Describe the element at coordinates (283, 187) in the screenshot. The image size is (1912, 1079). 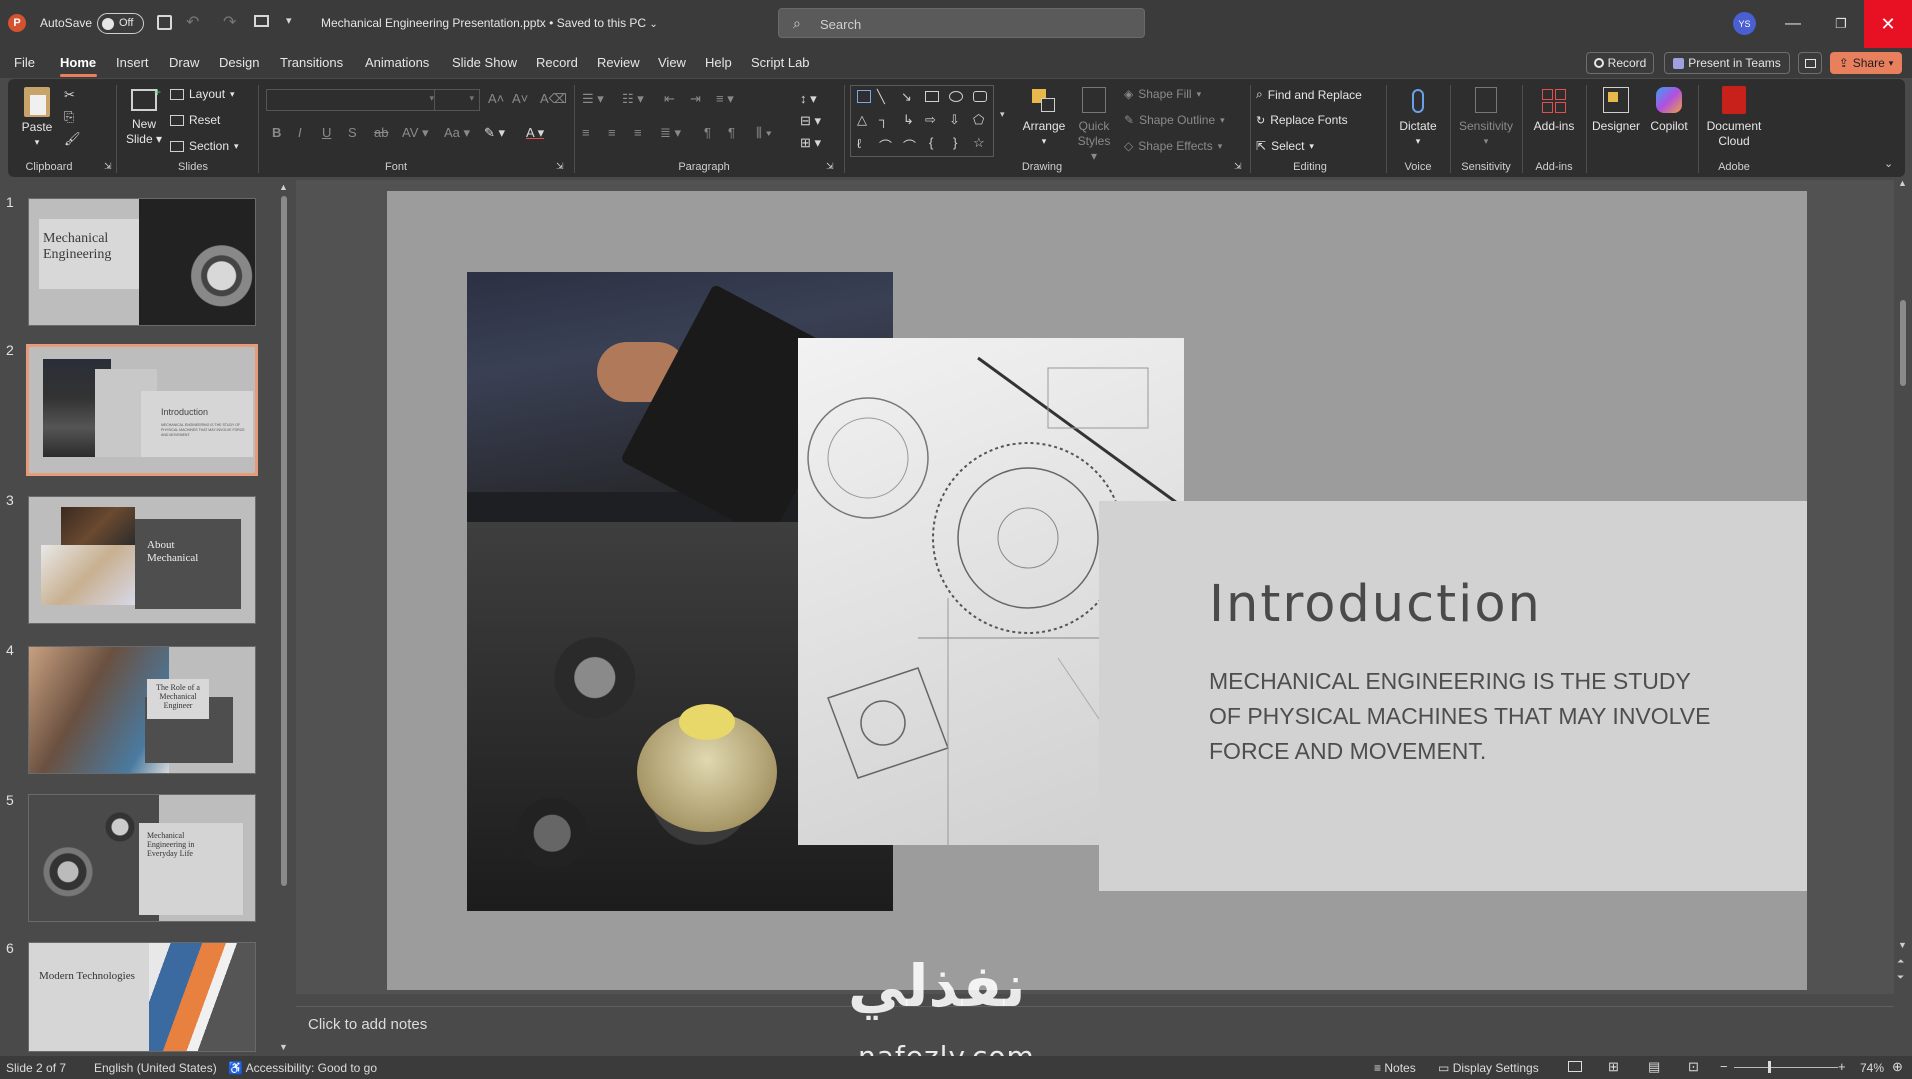
I see `thumbnail-scroll-up-icon: ▲` at that location.